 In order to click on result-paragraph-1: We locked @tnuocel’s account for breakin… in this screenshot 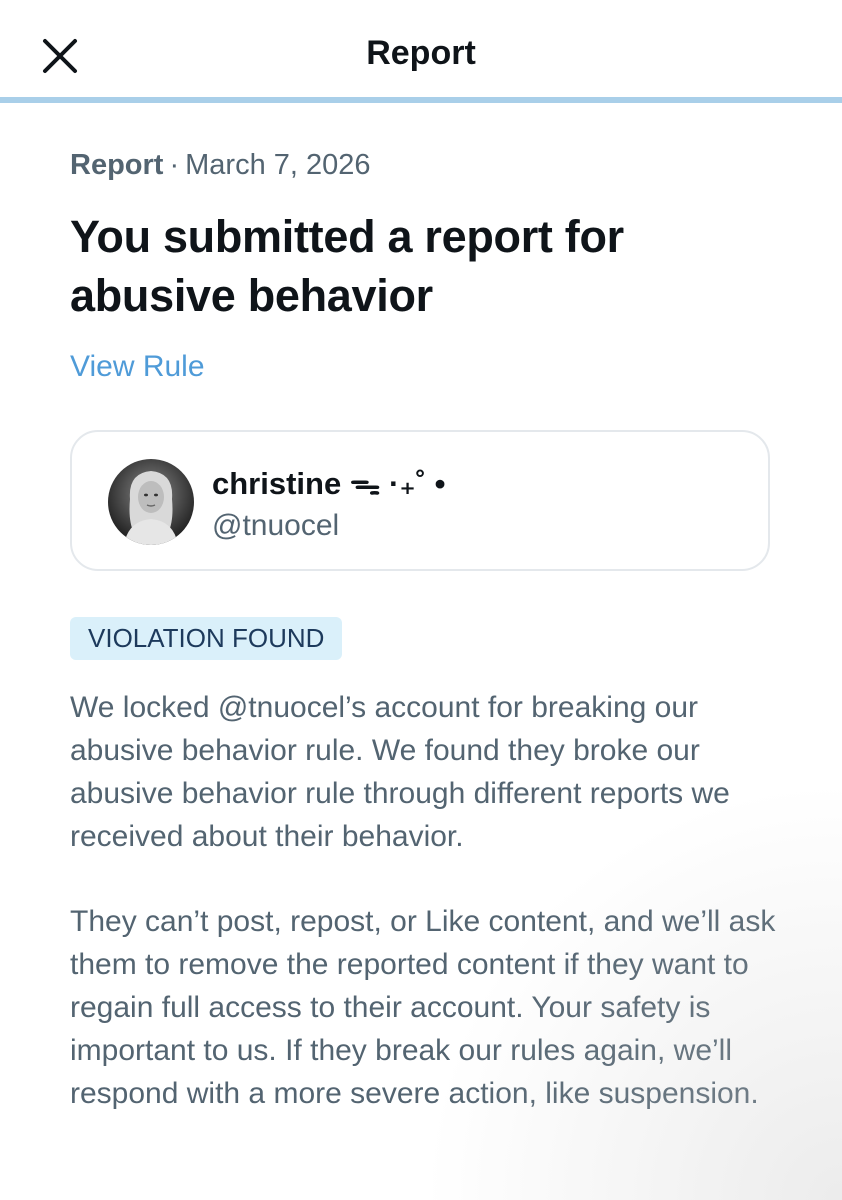, I will do `click(400, 772)`.